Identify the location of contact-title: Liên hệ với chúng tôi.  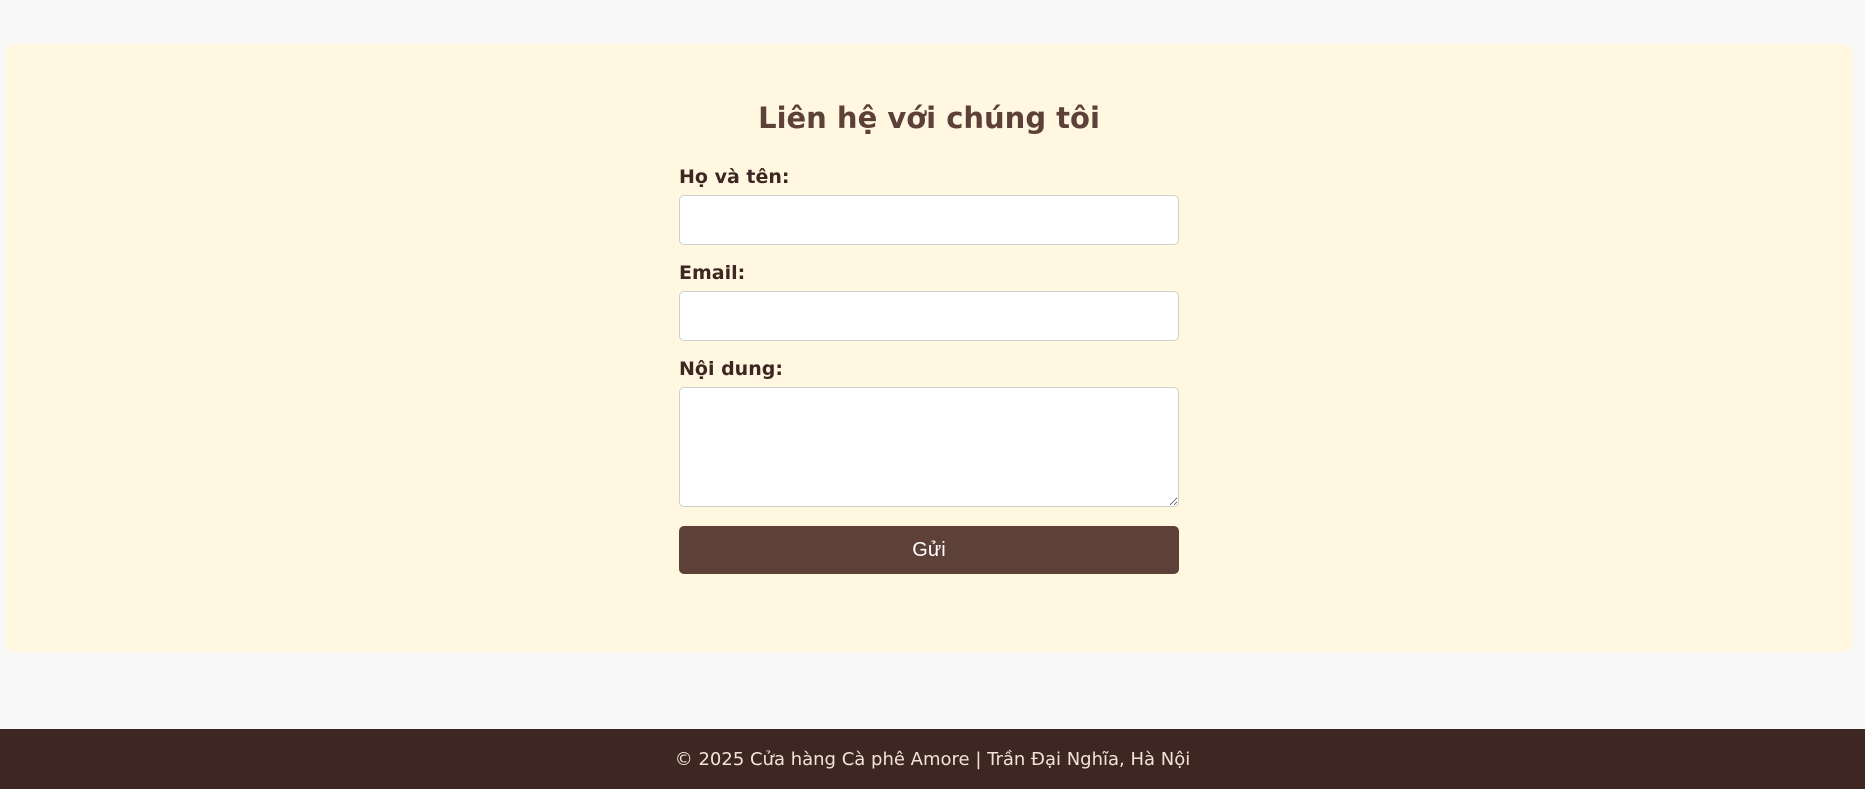
(929, 118).